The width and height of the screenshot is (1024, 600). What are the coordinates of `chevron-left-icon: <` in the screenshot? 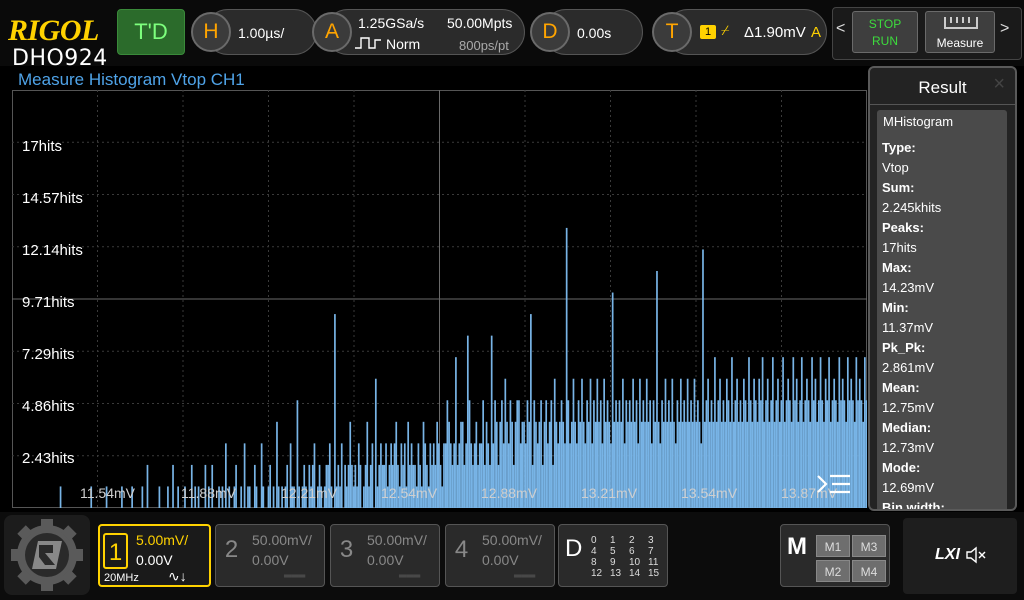 It's located at (840, 29).